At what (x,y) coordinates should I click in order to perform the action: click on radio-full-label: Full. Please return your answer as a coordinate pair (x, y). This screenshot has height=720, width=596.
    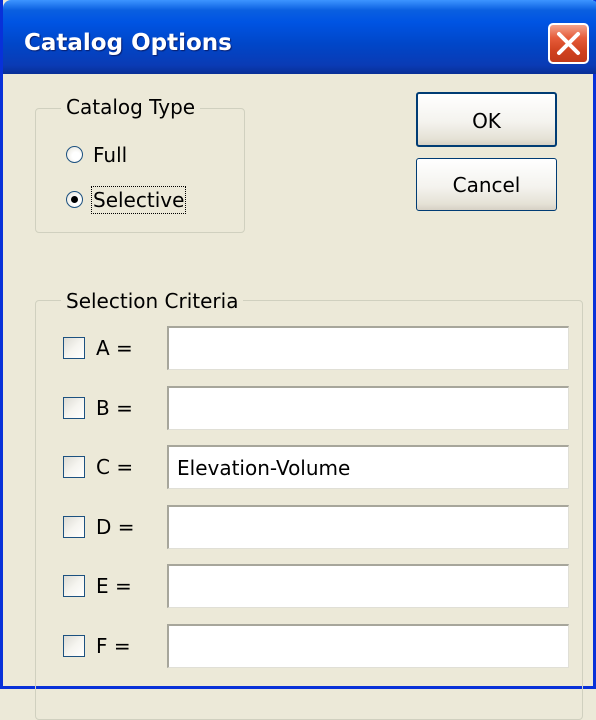
    Looking at the image, I should click on (110, 155).